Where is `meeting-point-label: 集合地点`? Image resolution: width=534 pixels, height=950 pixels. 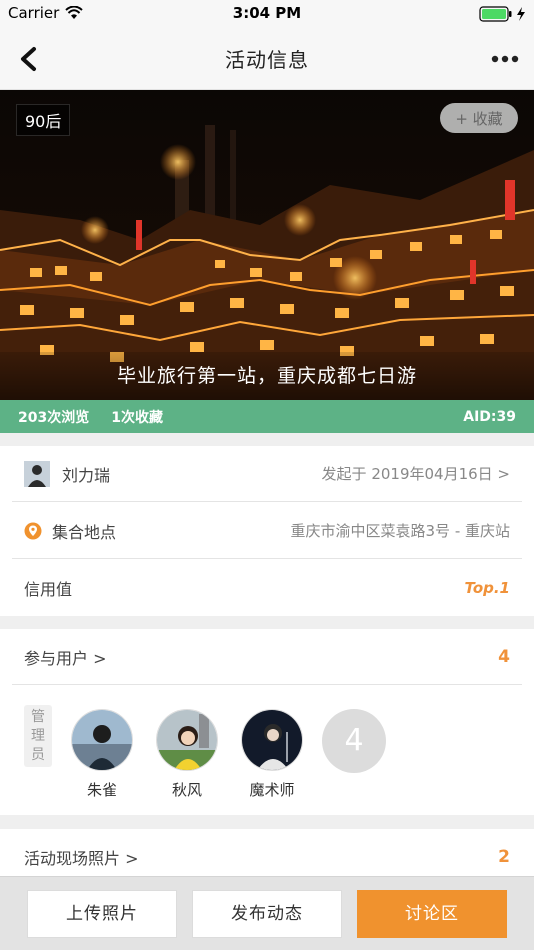
meeting-point-label: 集合地点 is located at coordinates (84, 532).